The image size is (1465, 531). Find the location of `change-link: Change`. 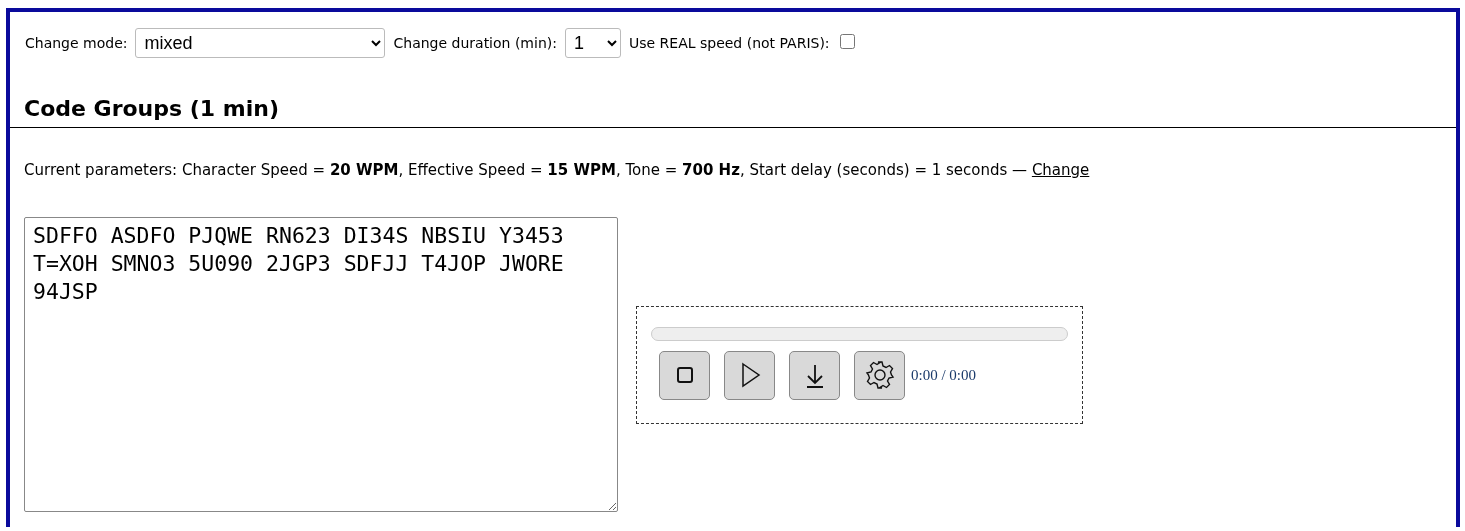

change-link: Change is located at coordinates (1060, 170).